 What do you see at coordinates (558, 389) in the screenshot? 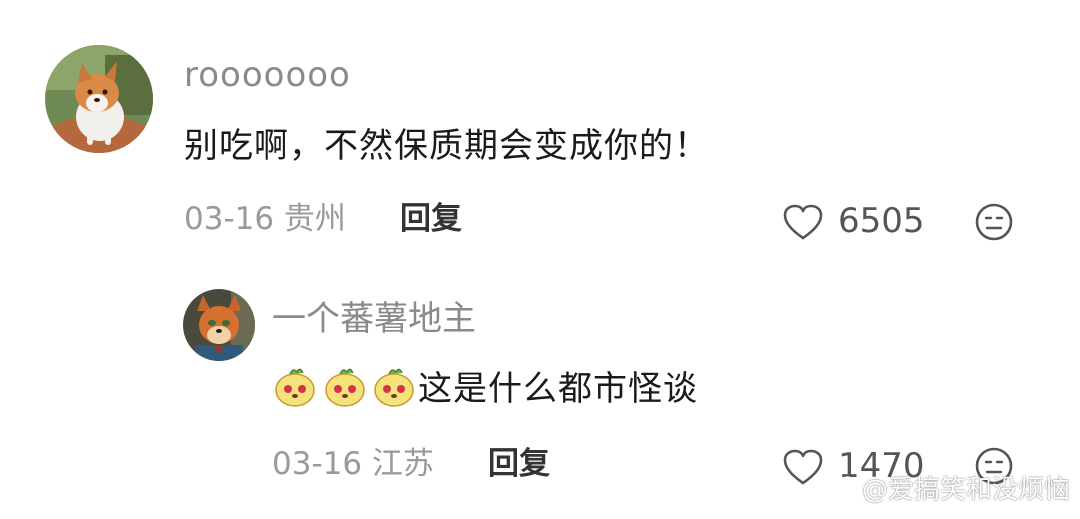
I see `comment-text: 这是什么都市怪谈` at bounding box center [558, 389].